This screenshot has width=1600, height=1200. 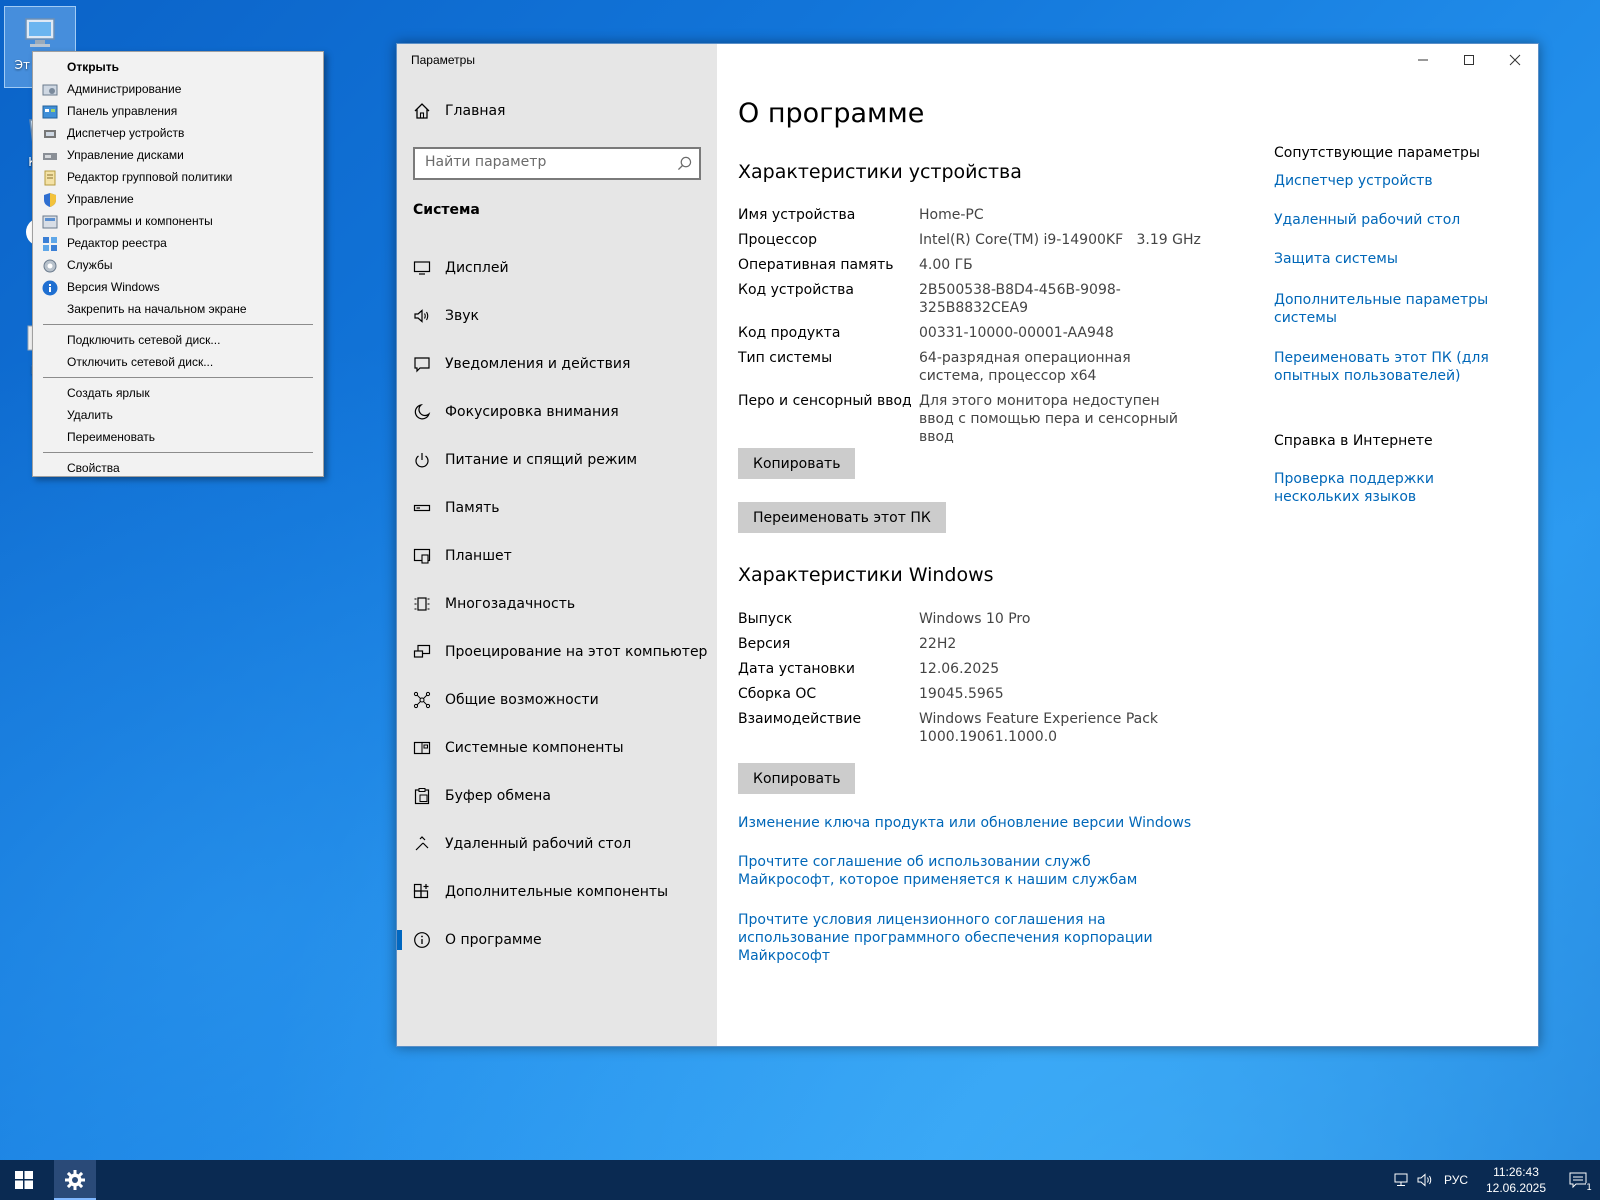 What do you see at coordinates (50, 222) in the screenshot?
I see `programs-icon` at bounding box center [50, 222].